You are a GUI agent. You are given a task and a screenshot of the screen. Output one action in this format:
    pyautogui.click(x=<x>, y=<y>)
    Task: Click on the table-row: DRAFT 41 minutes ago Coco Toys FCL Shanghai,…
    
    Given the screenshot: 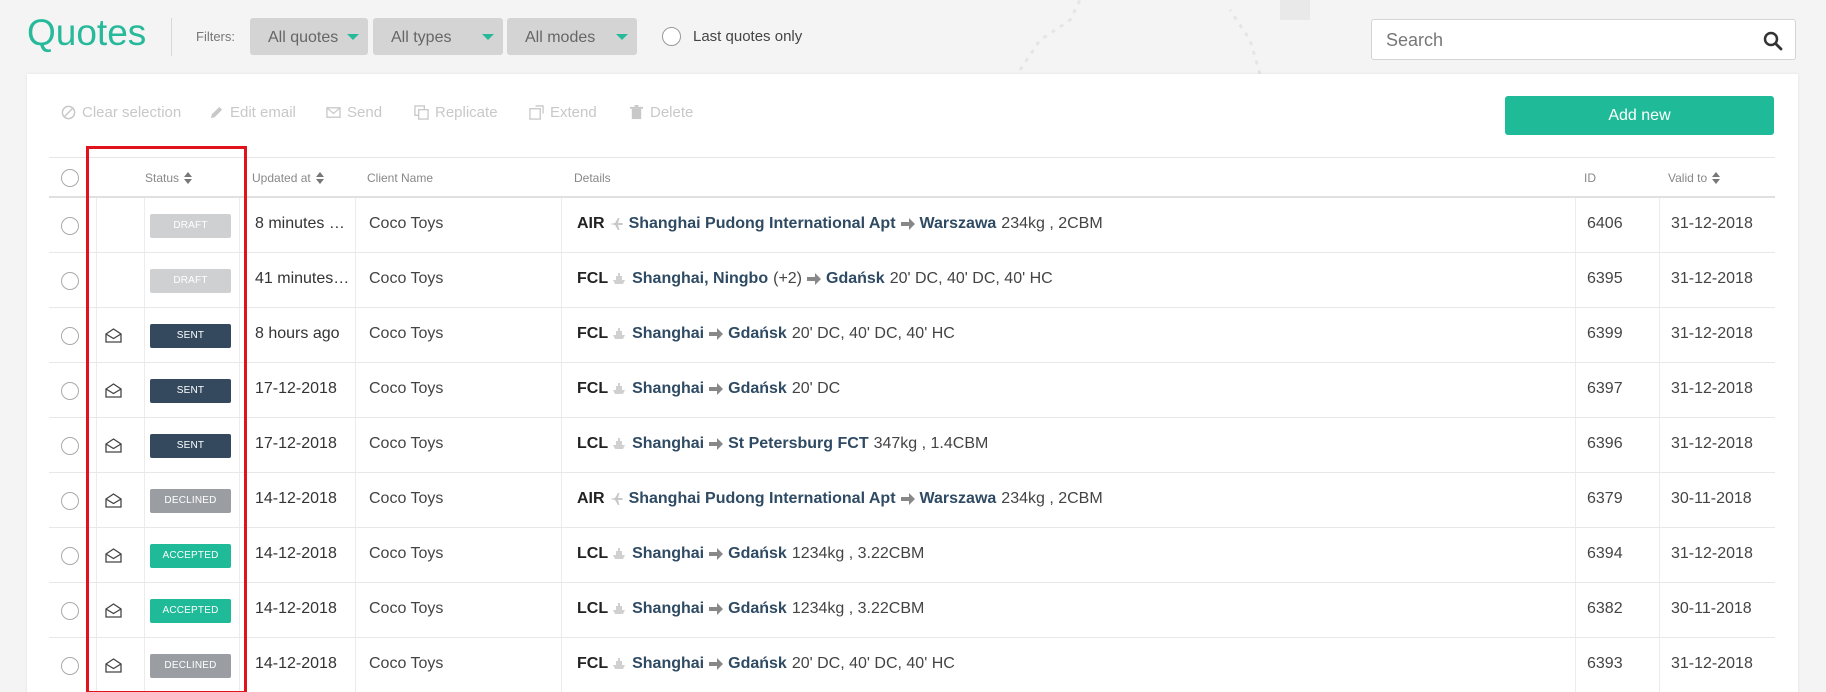 What is the action you would take?
    pyautogui.click(x=912, y=280)
    